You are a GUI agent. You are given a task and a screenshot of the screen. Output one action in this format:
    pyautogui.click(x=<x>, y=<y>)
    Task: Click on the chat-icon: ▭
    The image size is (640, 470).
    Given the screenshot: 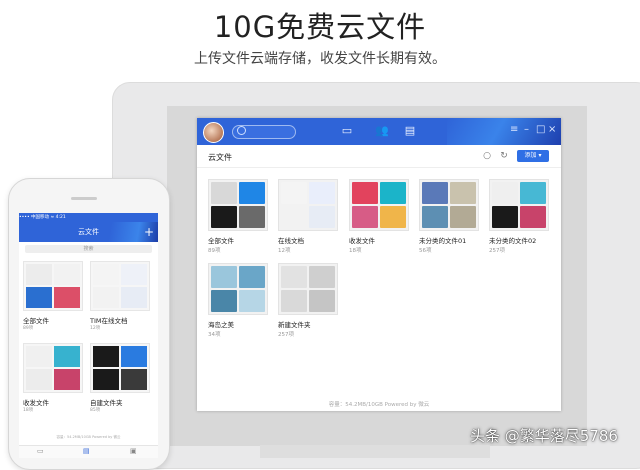 What is the action you would take?
    pyautogui.click(x=347, y=131)
    